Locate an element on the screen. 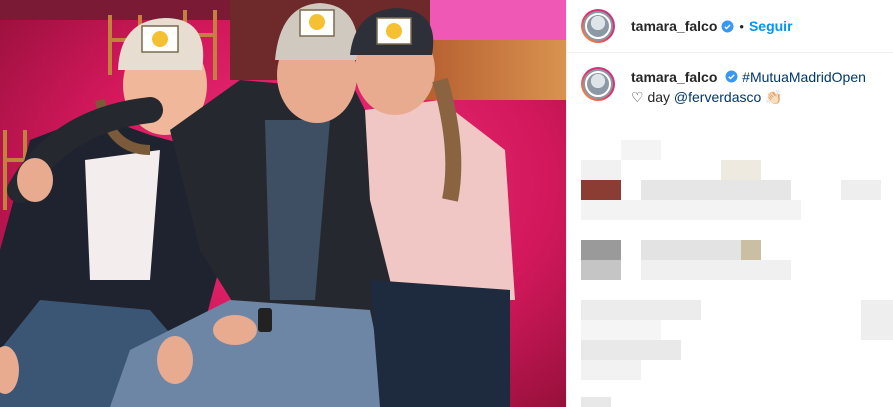 The image size is (893, 407). caption-username: tamara_falco is located at coordinates (674, 77).